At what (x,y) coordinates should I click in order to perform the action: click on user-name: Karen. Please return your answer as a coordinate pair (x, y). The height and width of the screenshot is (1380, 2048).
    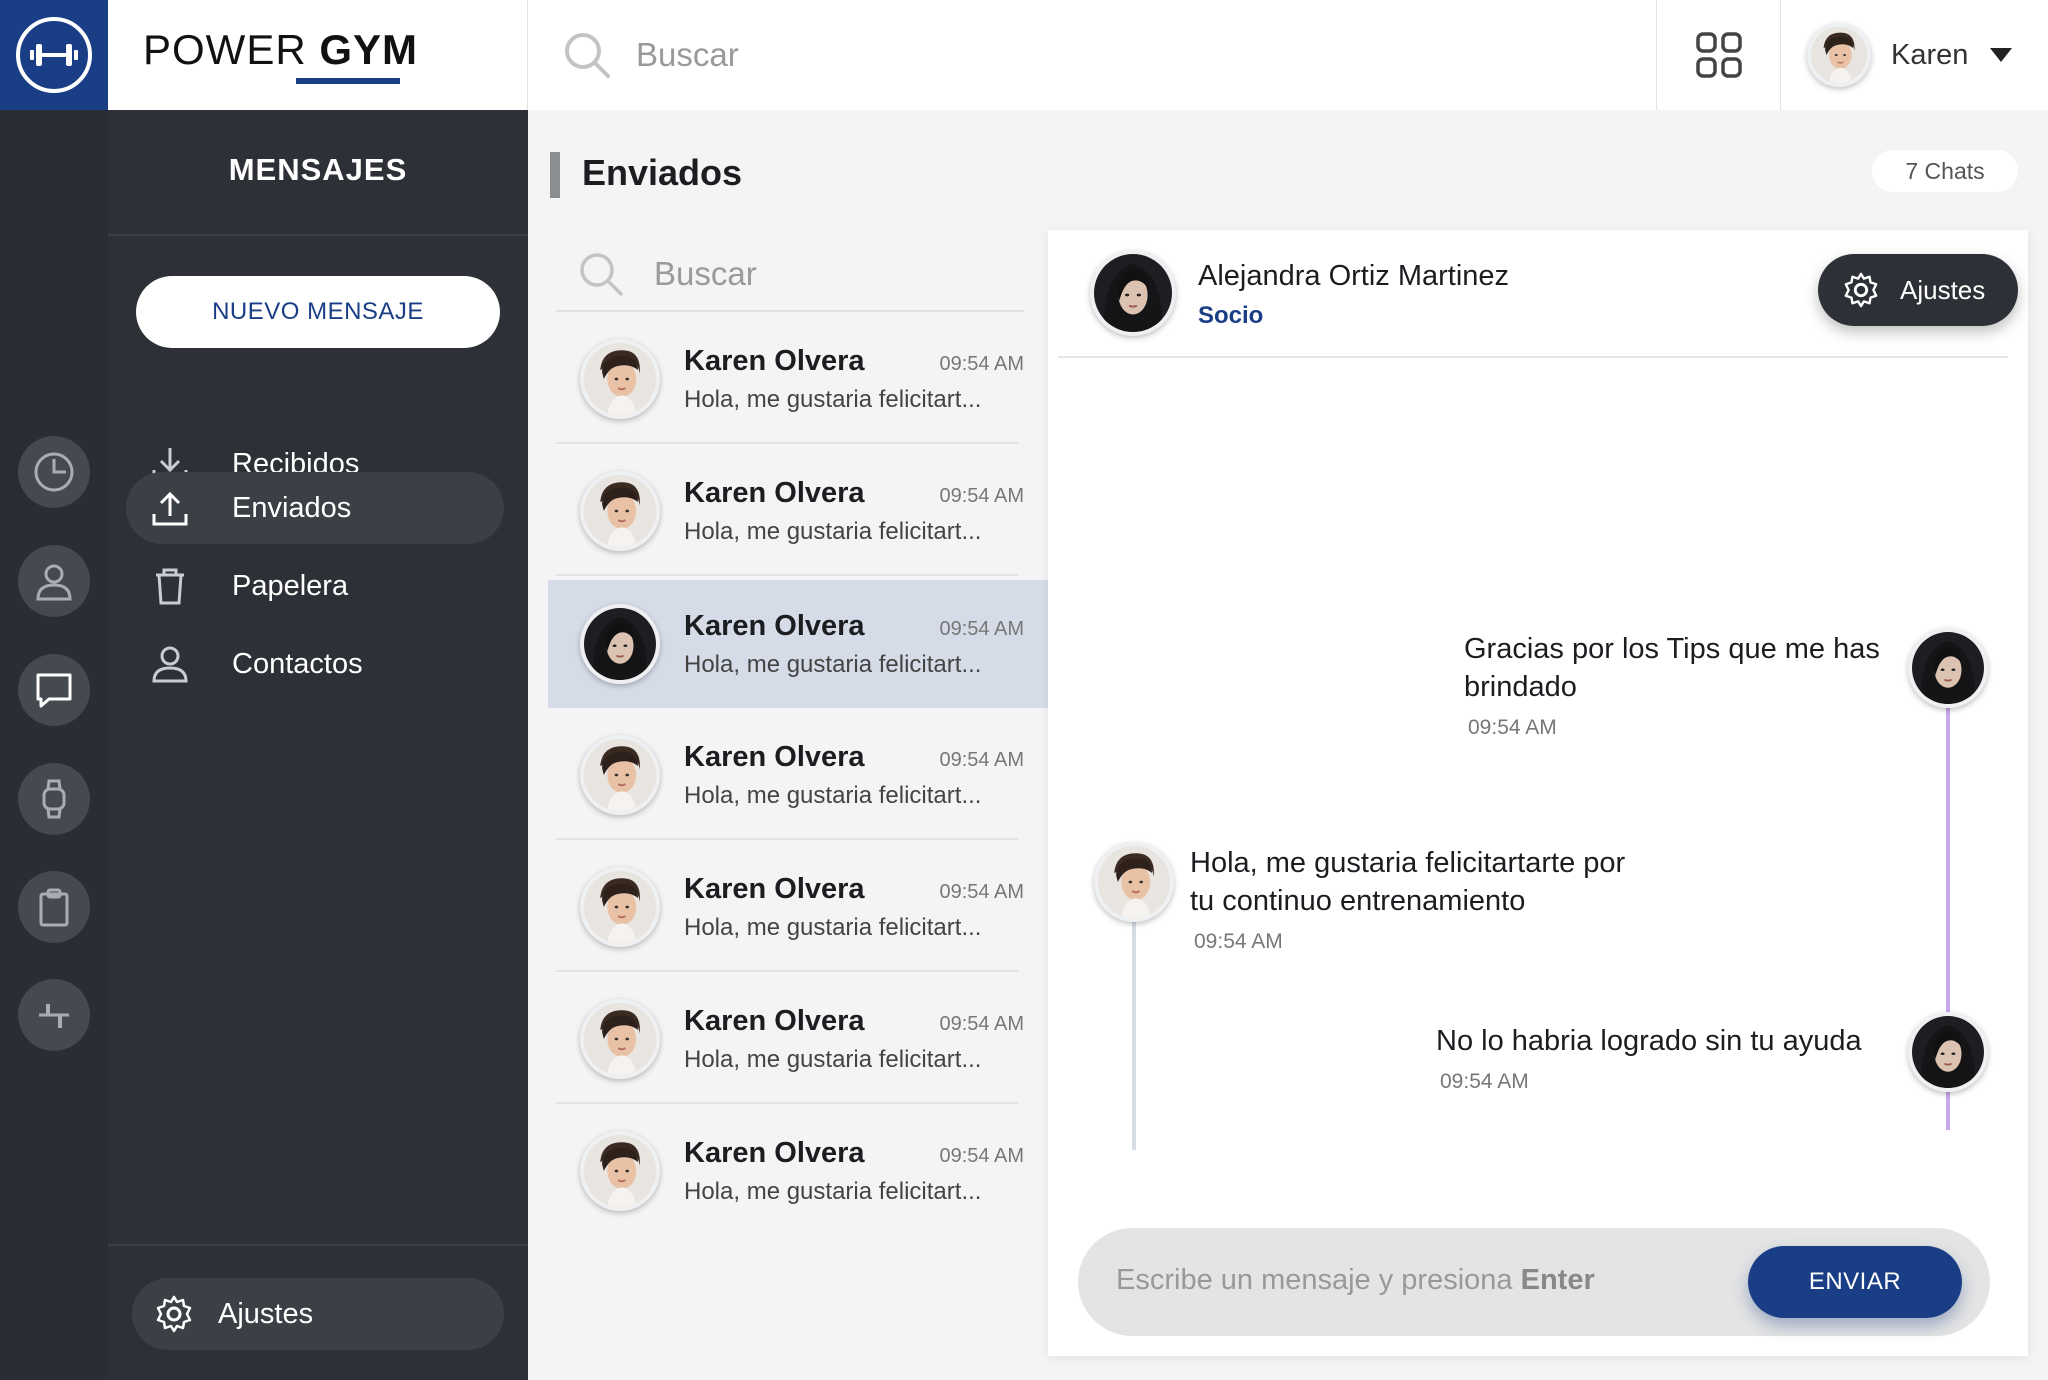
    Looking at the image, I should click on (1930, 54).